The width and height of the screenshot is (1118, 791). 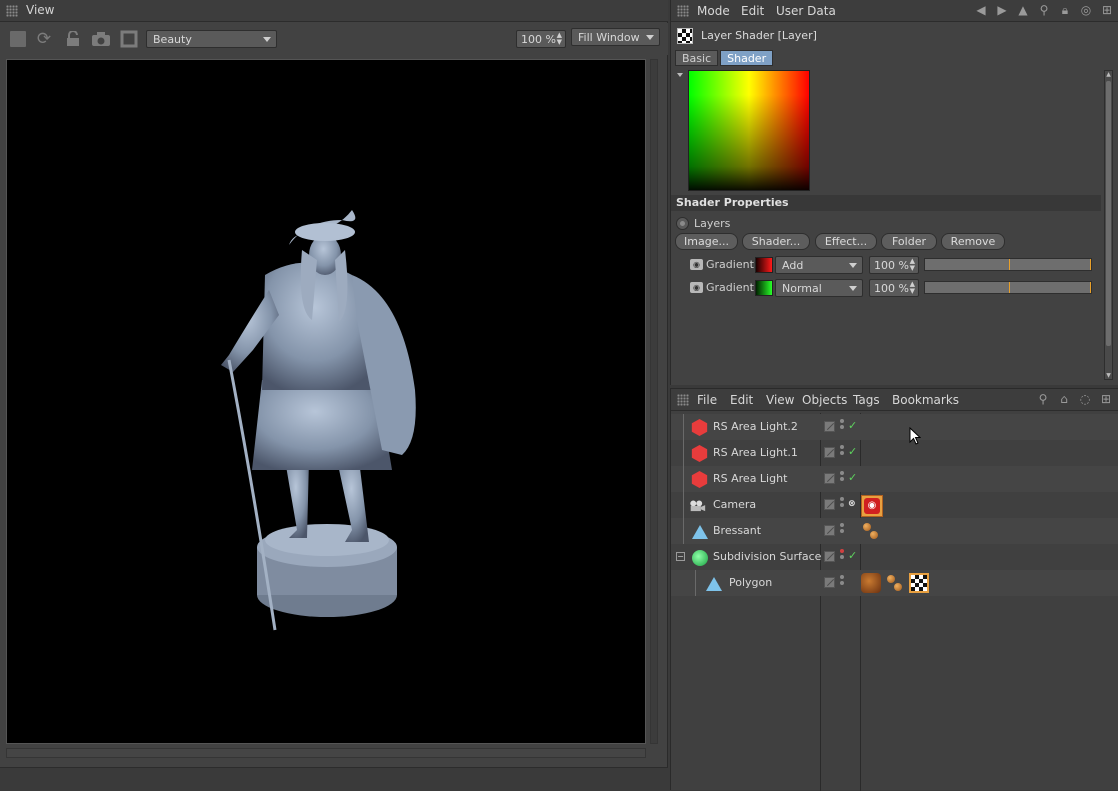 I want to click on lock-icon: 🔒︎, so click(x=1065, y=11).